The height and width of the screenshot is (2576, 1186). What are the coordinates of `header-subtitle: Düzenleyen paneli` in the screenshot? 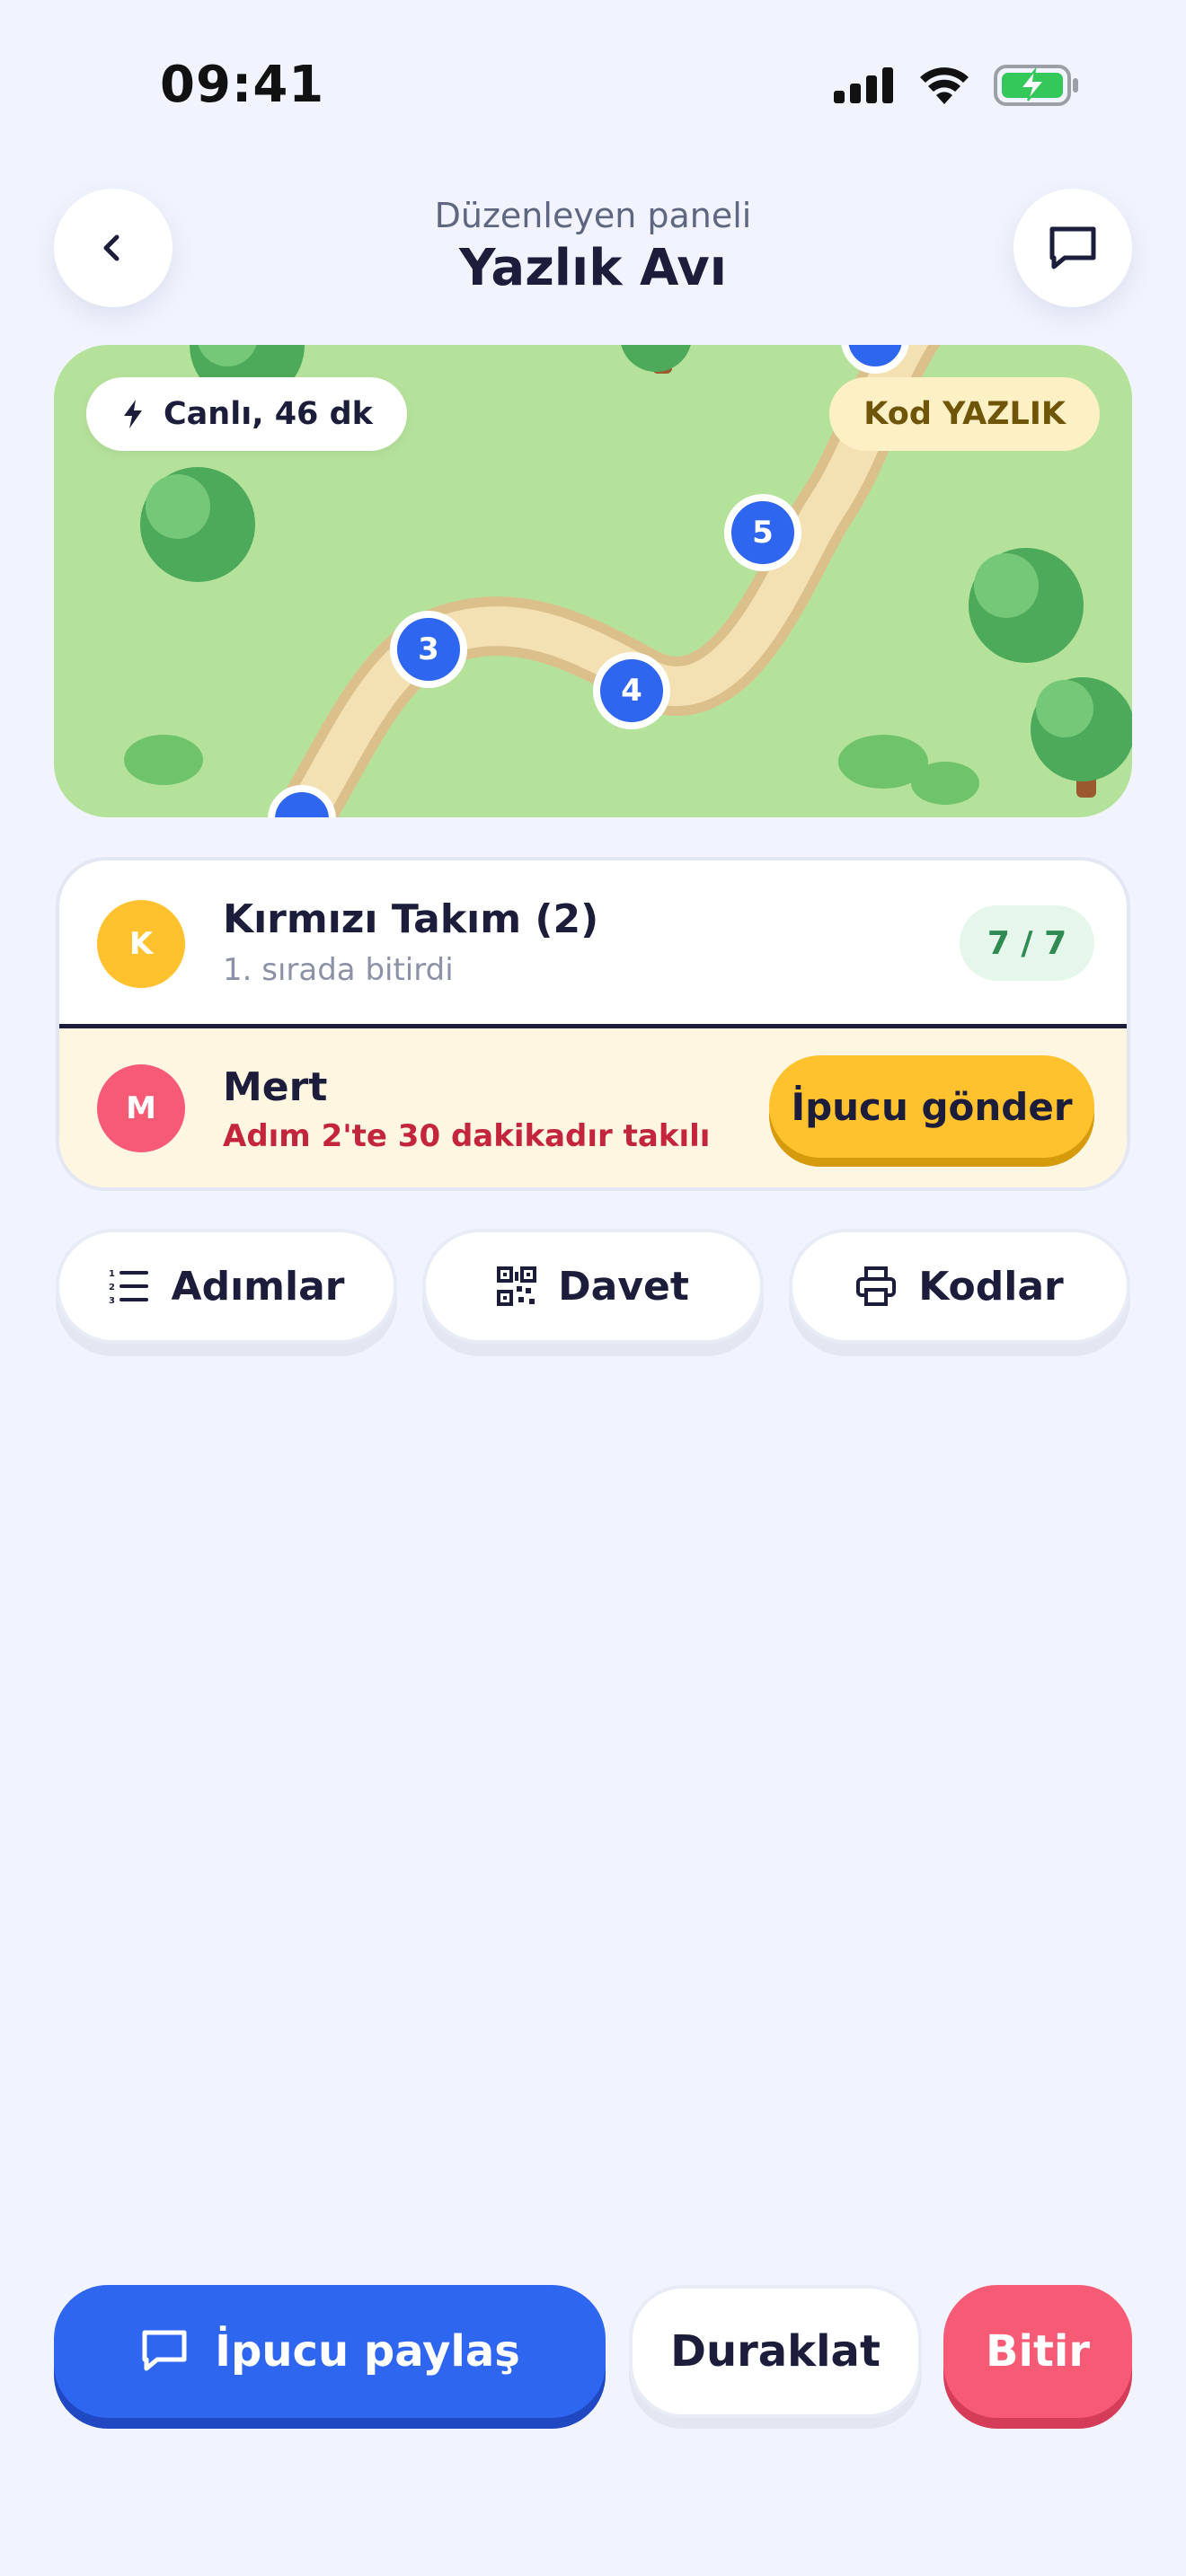 It's located at (593, 215).